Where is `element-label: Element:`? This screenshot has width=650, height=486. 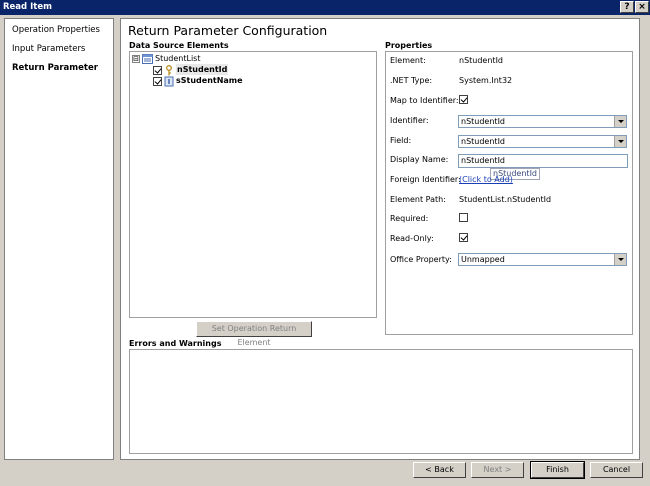
element-label: Element: is located at coordinates (408, 60).